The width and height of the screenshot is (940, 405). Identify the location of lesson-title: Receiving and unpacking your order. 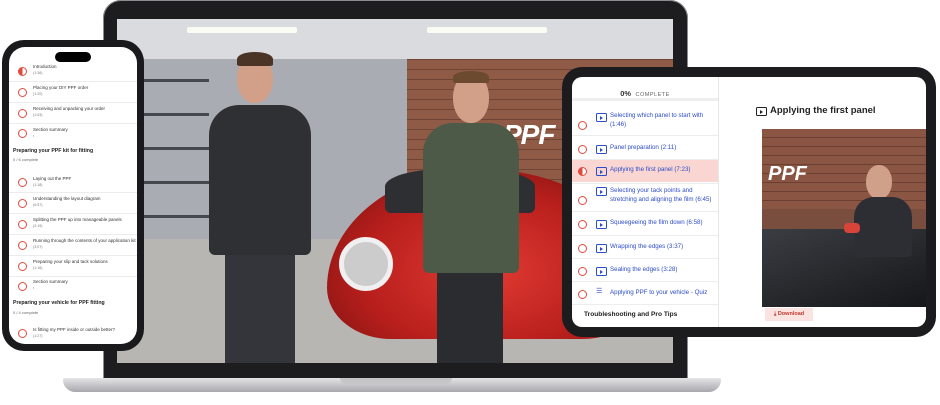
(69, 108).